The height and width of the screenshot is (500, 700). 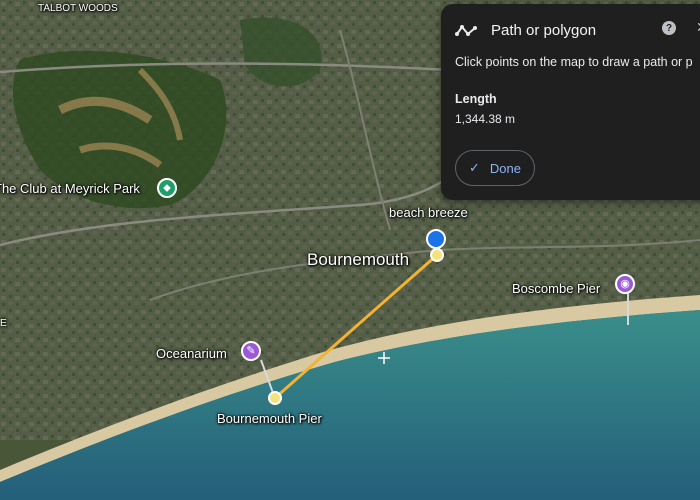 I want to click on label-beach-breeze: beach breeze, so click(x=428, y=212).